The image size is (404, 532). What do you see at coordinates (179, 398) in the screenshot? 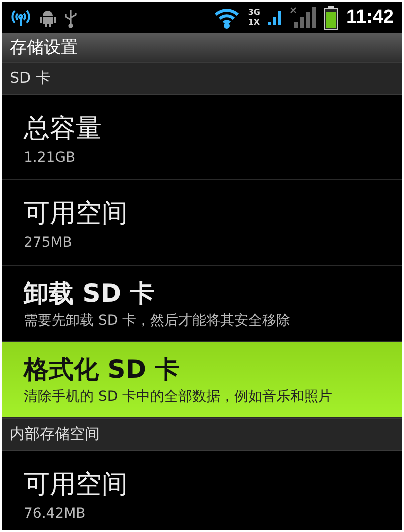
I see `item-summary: 清除手机的 SD 卡中的全部数据，例如音乐和照片` at bounding box center [179, 398].